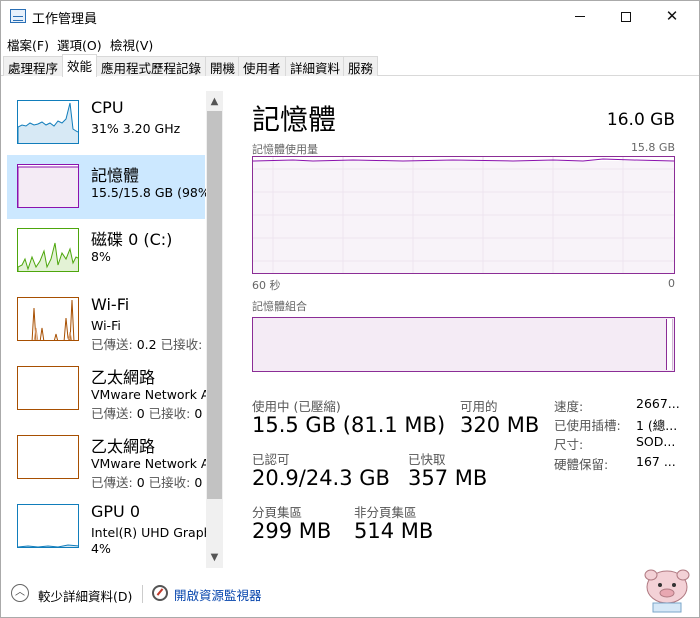 The width and height of the screenshot is (700, 618). What do you see at coordinates (136, 128) in the screenshot?
I see `resource-detail: 31% 3.20 GHz` at bounding box center [136, 128].